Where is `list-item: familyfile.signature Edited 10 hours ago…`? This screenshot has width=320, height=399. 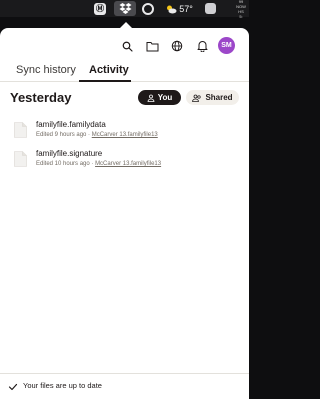
list-item: familyfile.signature Edited 10 hours ago… is located at coordinates (124, 162).